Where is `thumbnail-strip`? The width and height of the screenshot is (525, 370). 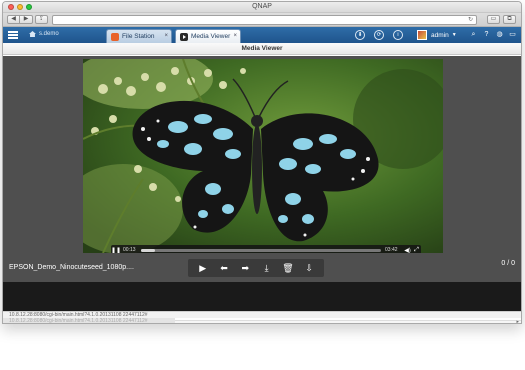 thumbnail-strip is located at coordinates (262, 297).